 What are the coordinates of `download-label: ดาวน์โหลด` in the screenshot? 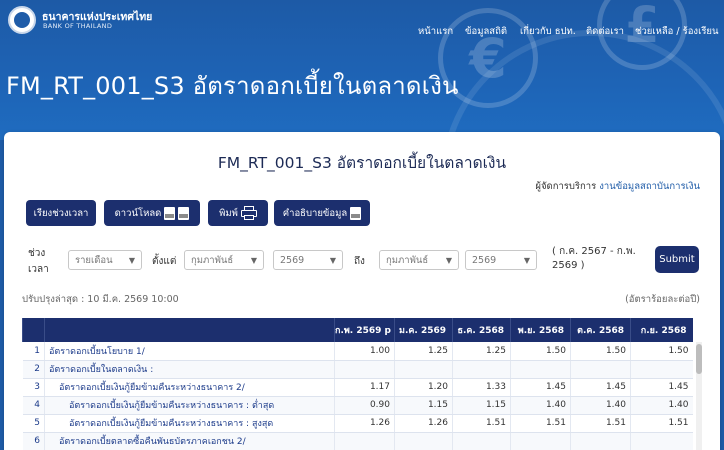 It's located at (138, 213).